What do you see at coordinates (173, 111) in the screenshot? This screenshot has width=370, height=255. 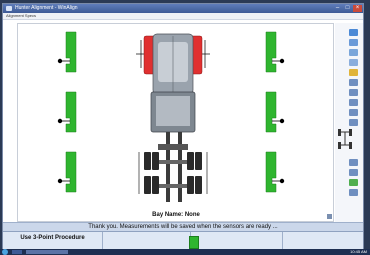 I see `cab-roof` at bounding box center [173, 111].